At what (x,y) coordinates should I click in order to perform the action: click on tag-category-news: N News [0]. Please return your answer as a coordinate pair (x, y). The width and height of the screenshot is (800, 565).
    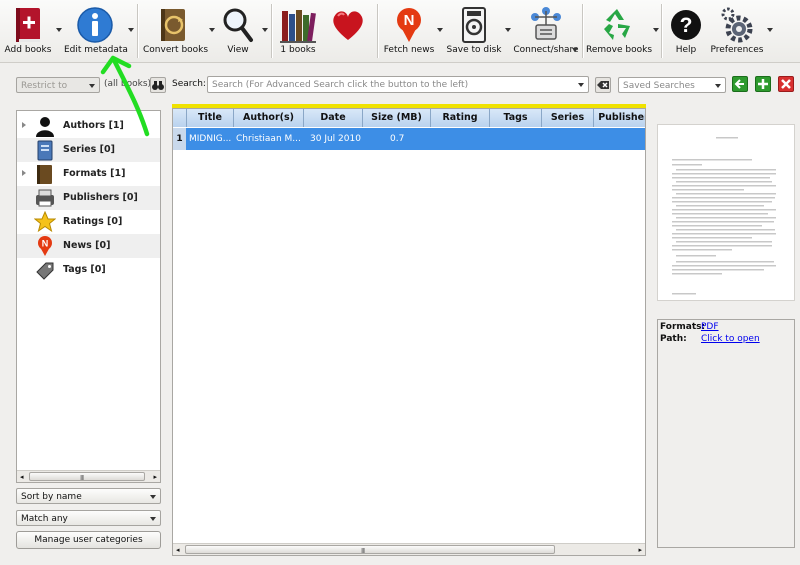
    Looking at the image, I should click on (88, 246).